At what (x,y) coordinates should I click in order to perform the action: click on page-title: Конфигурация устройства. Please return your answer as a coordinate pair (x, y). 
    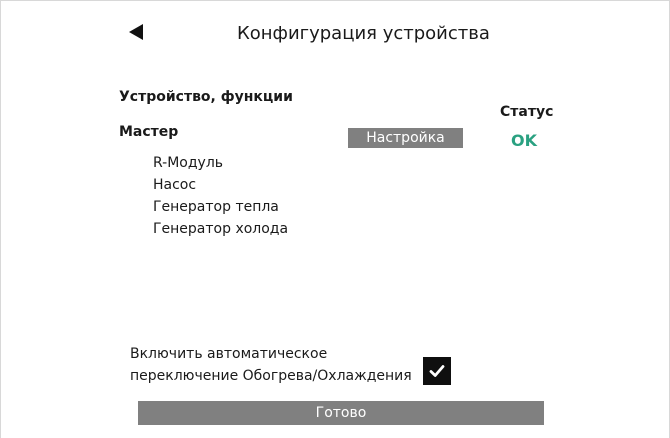
    Looking at the image, I should click on (363, 33).